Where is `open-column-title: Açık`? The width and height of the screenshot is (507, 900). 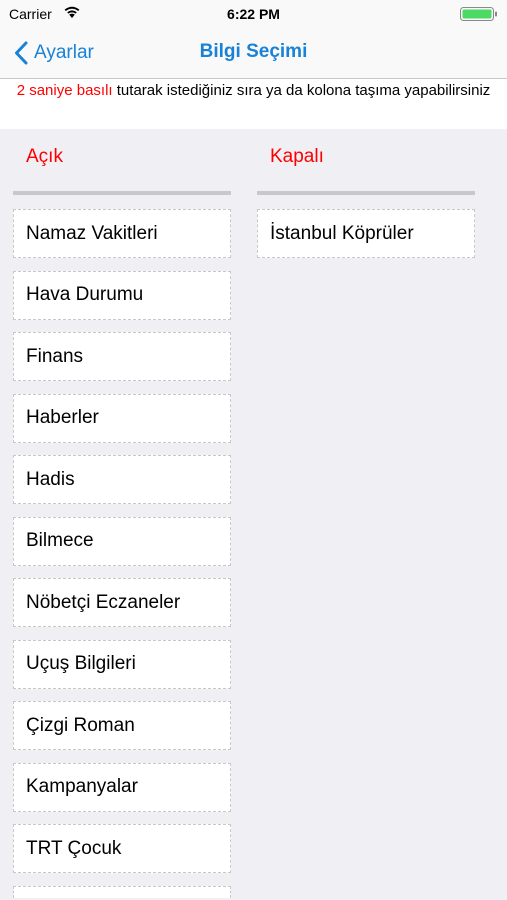 open-column-title: Açık is located at coordinates (44, 156).